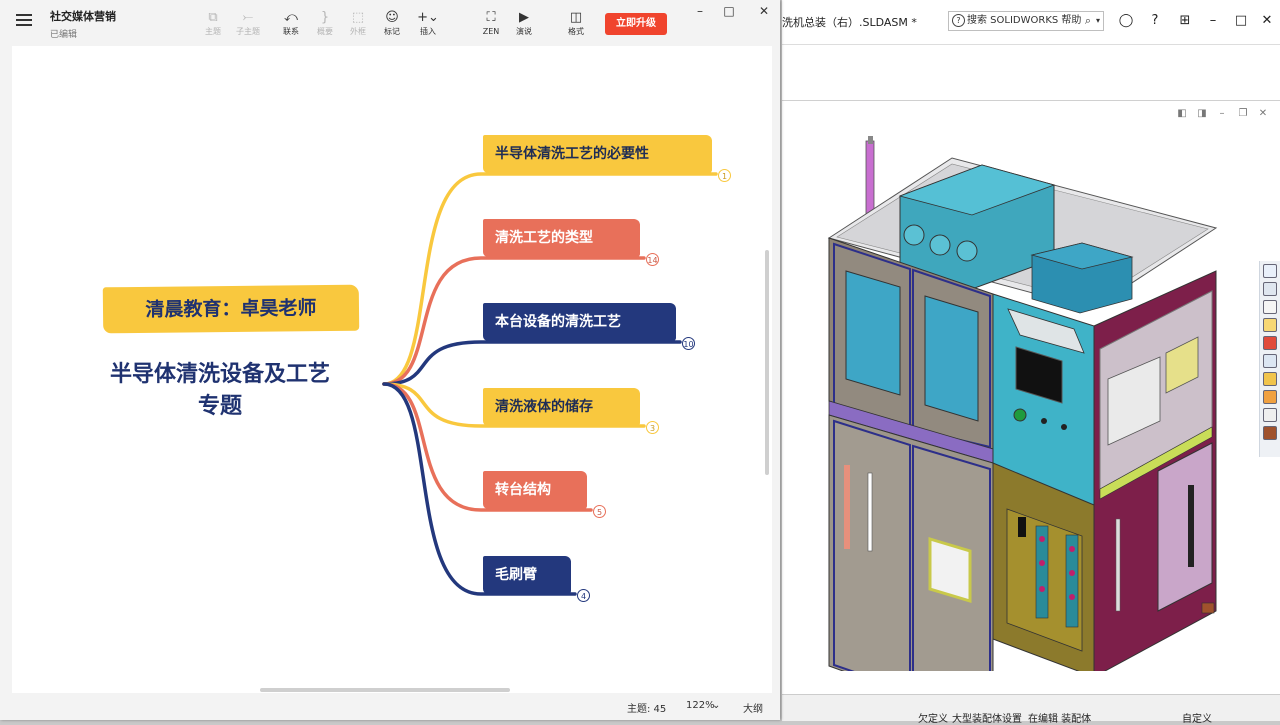 The image size is (1280, 725). What do you see at coordinates (1185, 21) in the screenshot?
I see `restore-panel-icon: ⊞` at bounding box center [1185, 21].